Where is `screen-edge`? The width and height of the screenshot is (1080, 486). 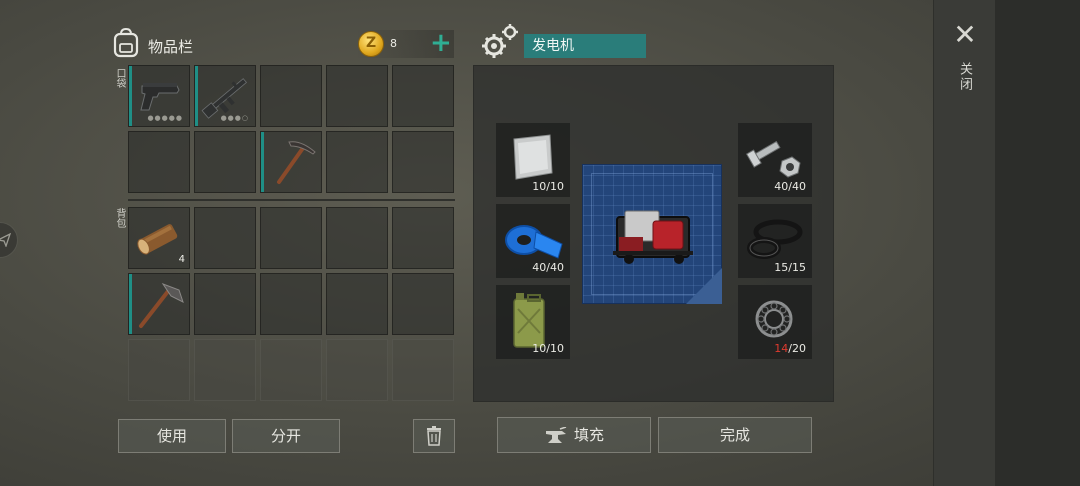
screen-edge is located at coordinates (1037, 243).